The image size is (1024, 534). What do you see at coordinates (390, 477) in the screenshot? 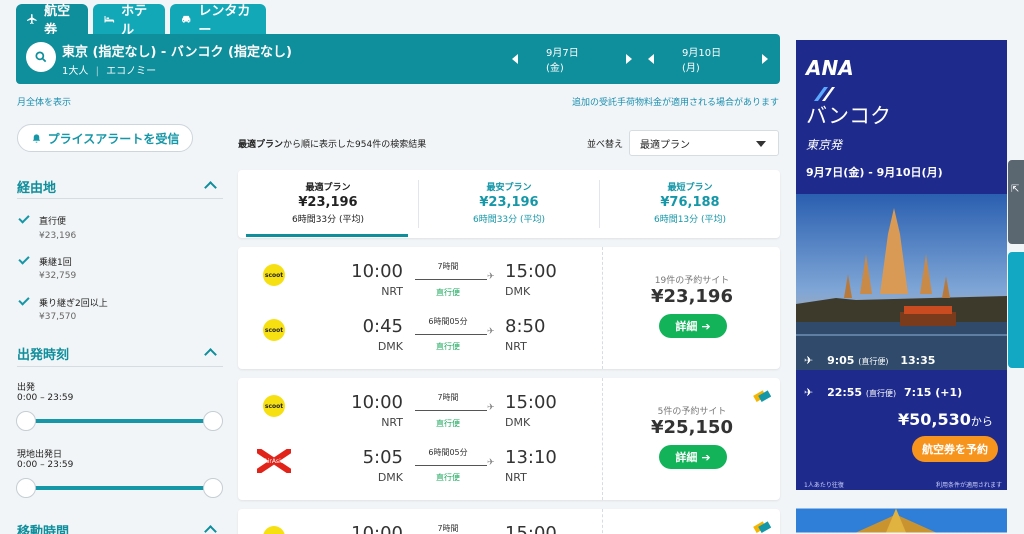
I see `leg-departure-airport: DMK` at bounding box center [390, 477].